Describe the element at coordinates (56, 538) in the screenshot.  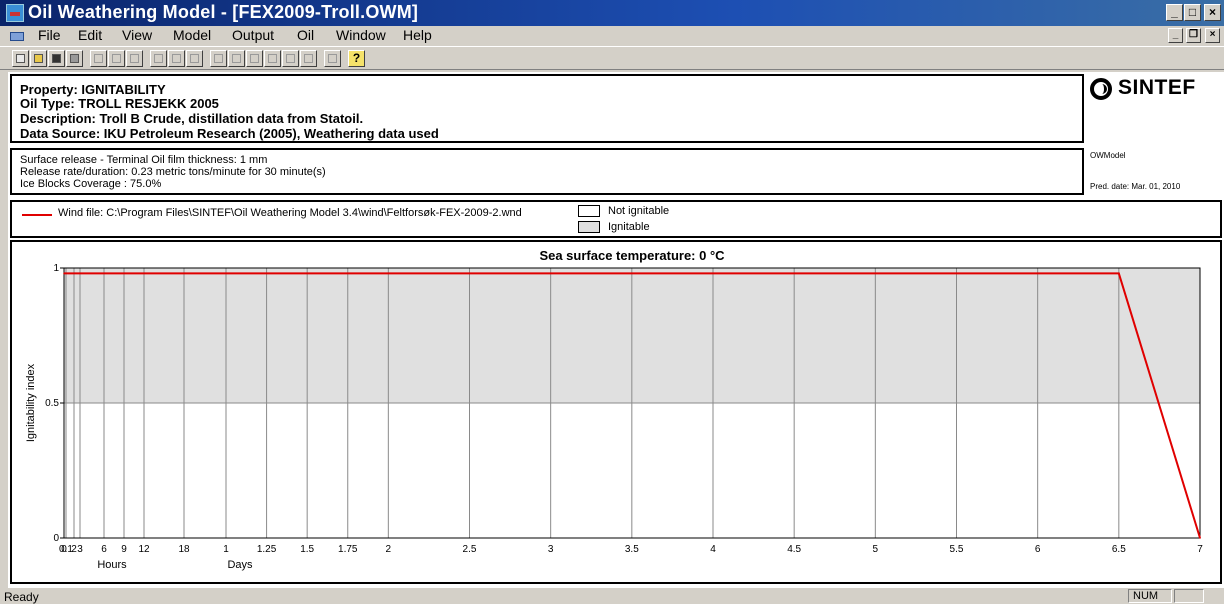
I see `y-tick-label: 0` at that location.